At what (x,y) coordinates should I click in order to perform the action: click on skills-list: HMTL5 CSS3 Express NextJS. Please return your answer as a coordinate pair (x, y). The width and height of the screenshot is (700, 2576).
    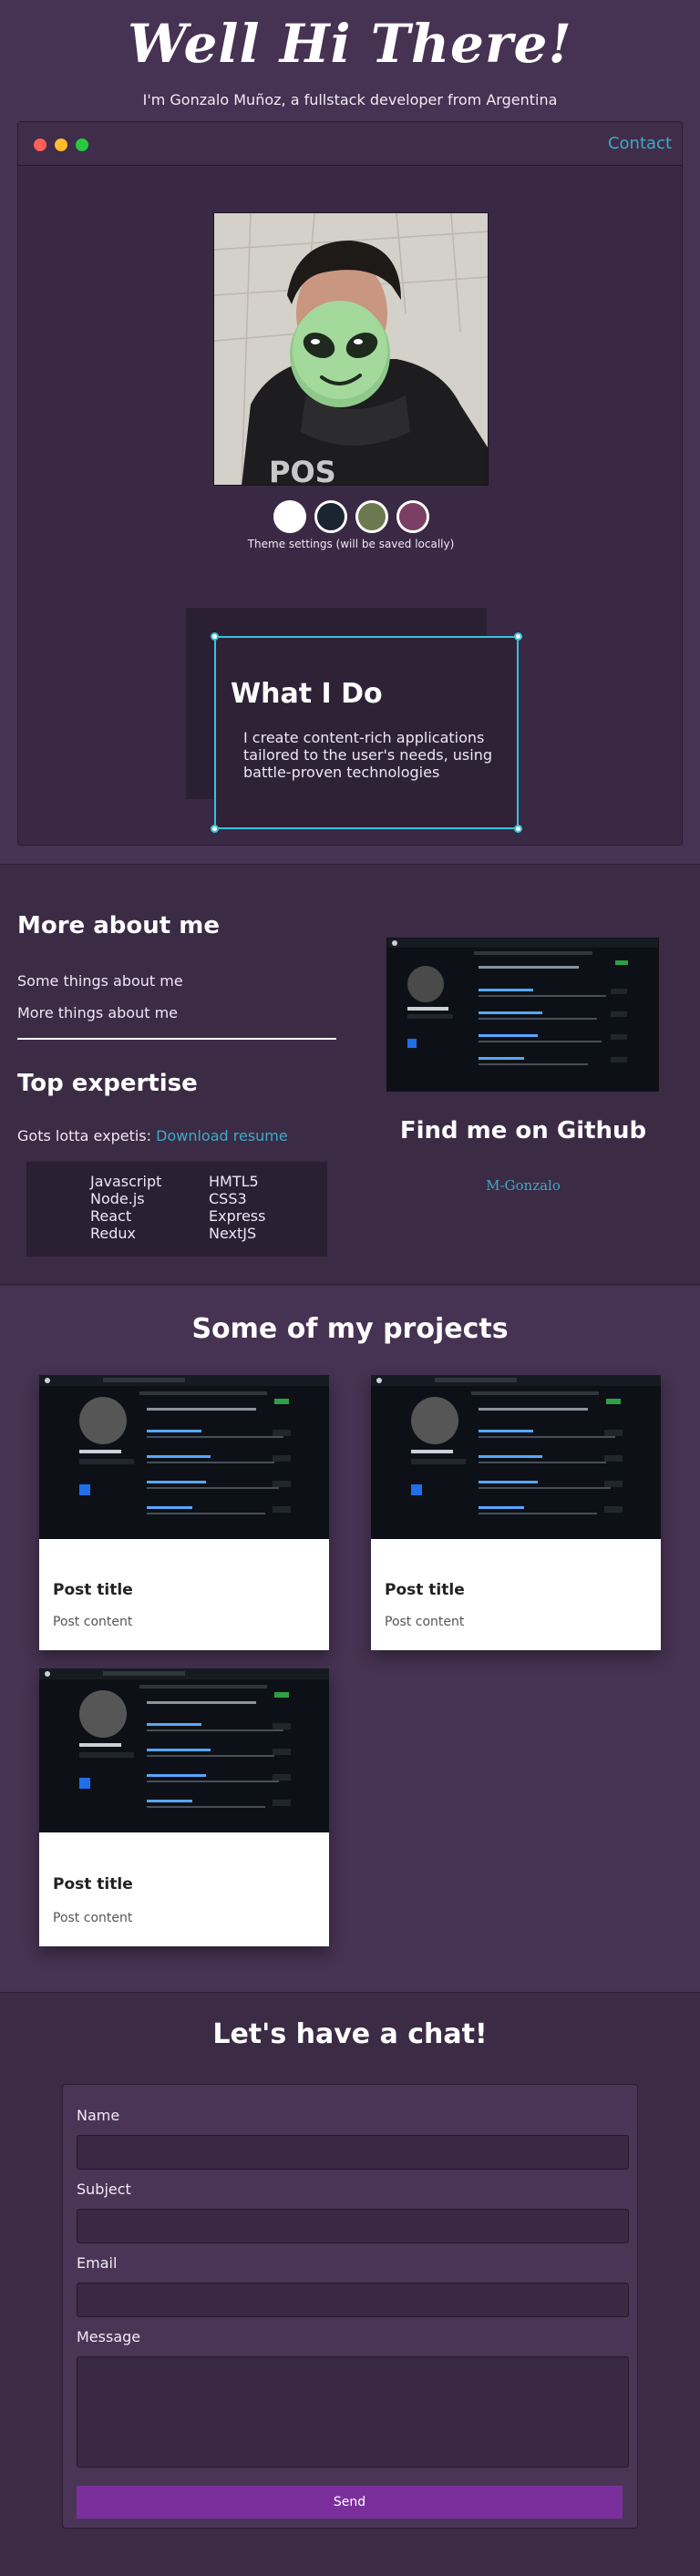
    Looking at the image, I should click on (268, 1215).